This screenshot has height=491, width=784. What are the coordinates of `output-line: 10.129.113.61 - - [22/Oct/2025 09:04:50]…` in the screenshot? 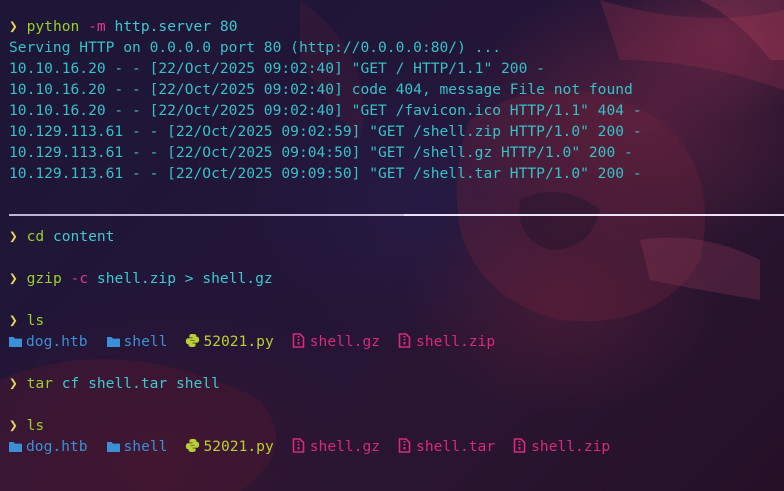 It's located at (321, 152).